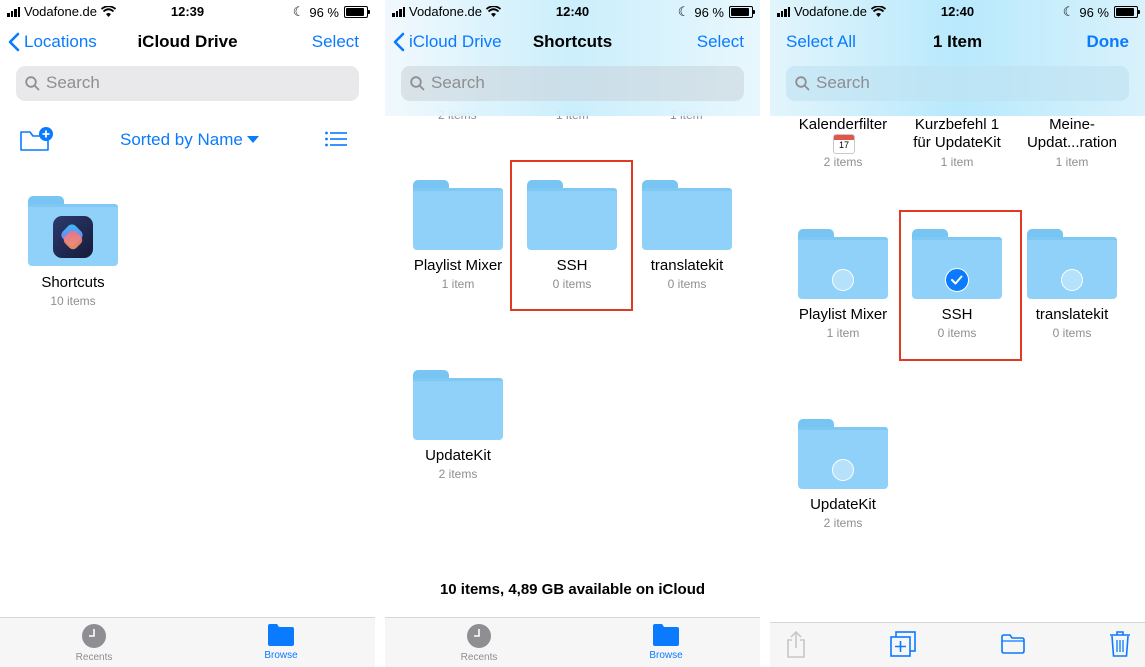 This screenshot has width=1145, height=667. What do you see at coordinates (73, 237) in the screenshot?
I see `shortcuts-app-icon` at bounding box center [73, 237].